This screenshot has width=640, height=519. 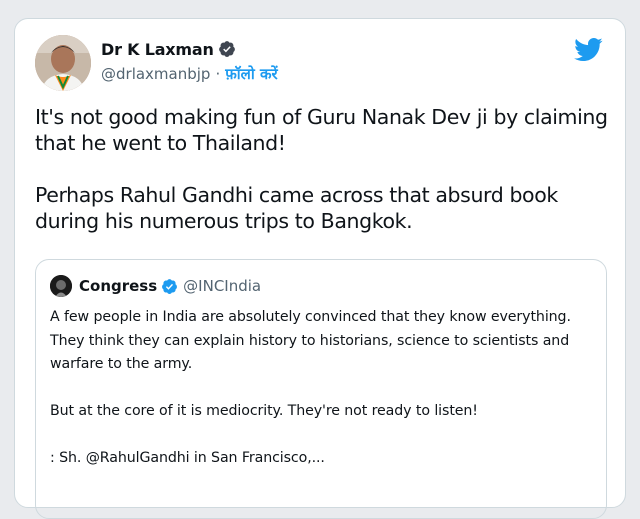 I want to click on quoted-author-avatar, so click(x=61, y=286).